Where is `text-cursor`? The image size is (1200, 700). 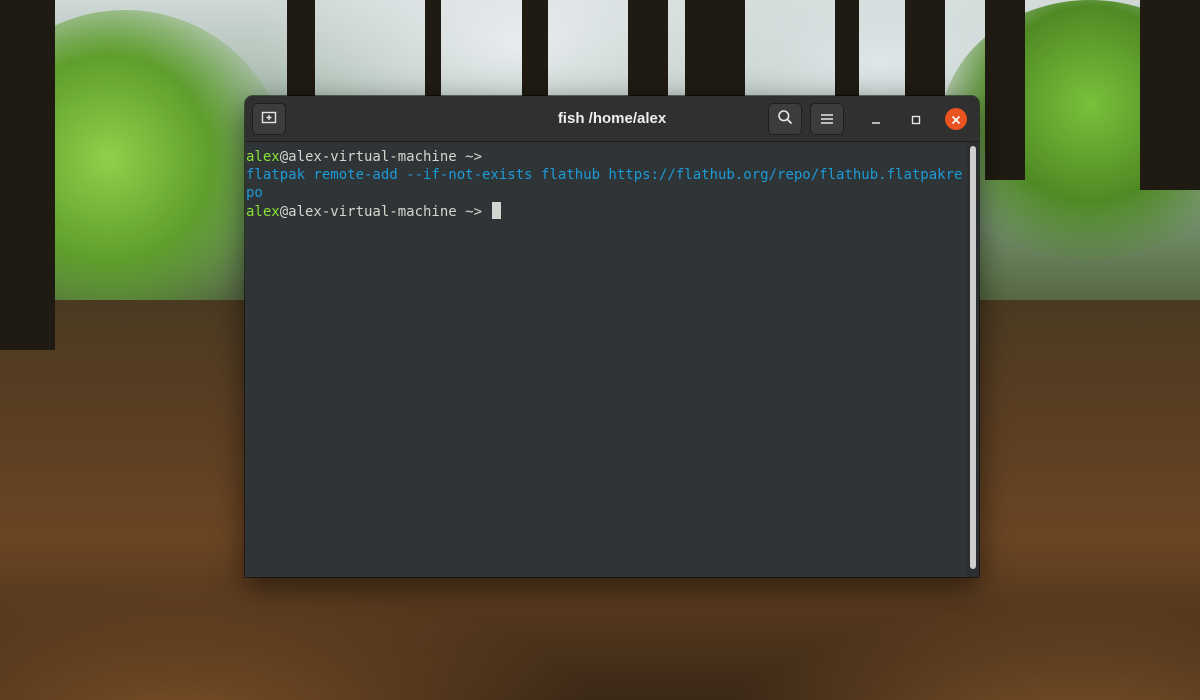
text-cursor is located at coordinates (497, 210).